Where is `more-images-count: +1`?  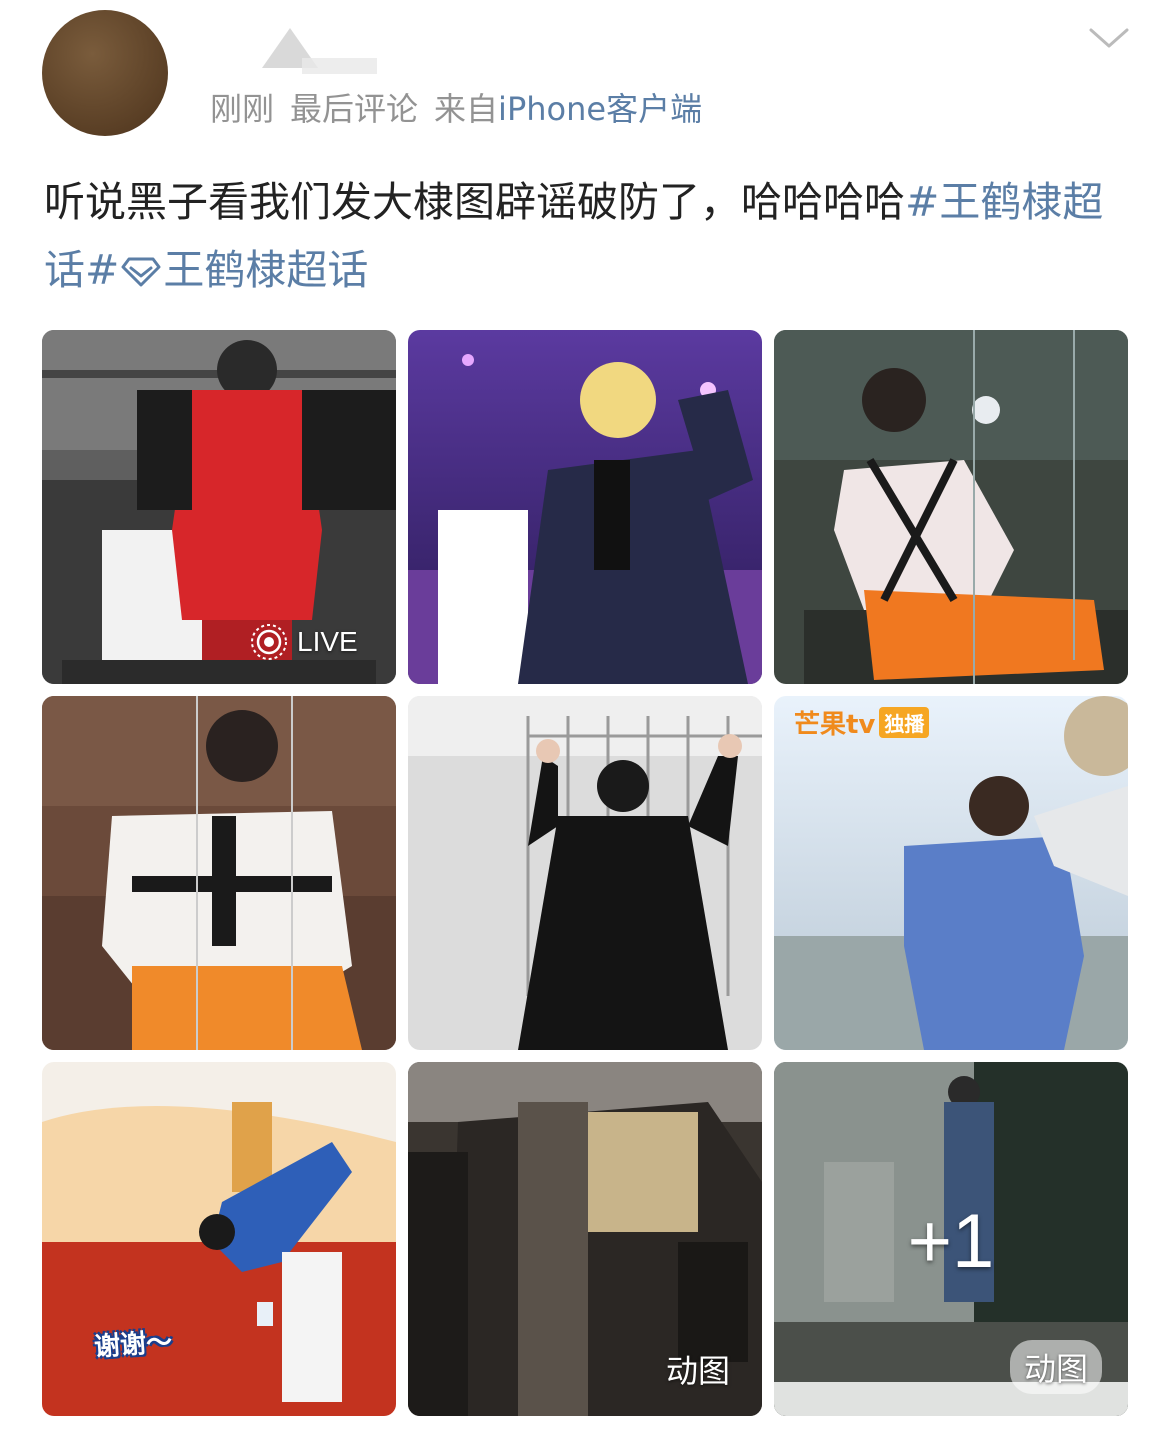 more-images-count: +1 is located at coordinates (951, 1241).